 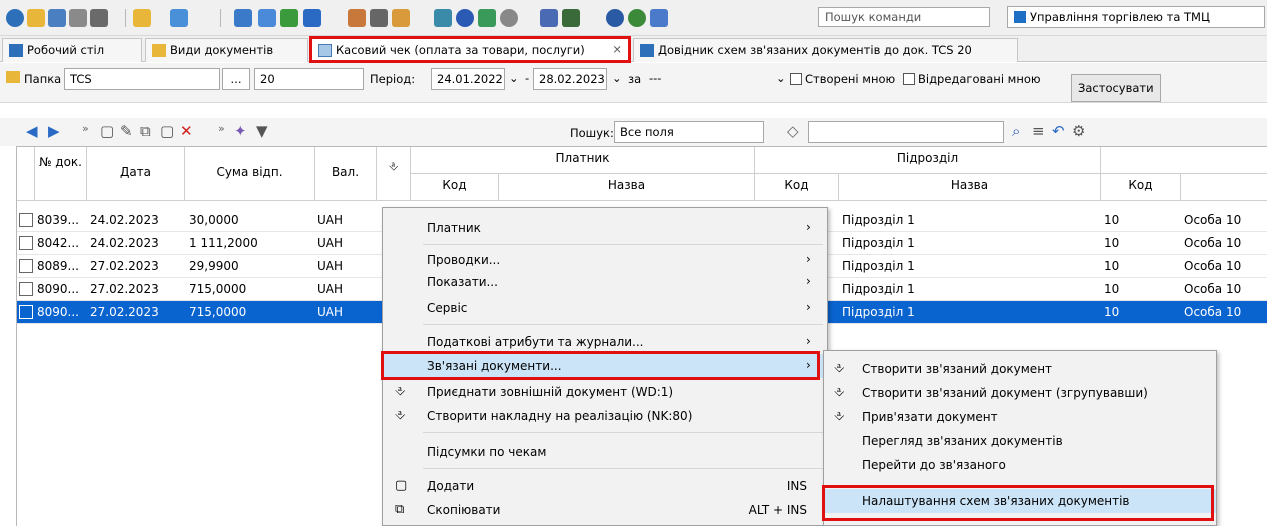 What do you see at coordinates (549, 18) in the screenshot?
I see `mail-icon` at bounding box center [549, 18].